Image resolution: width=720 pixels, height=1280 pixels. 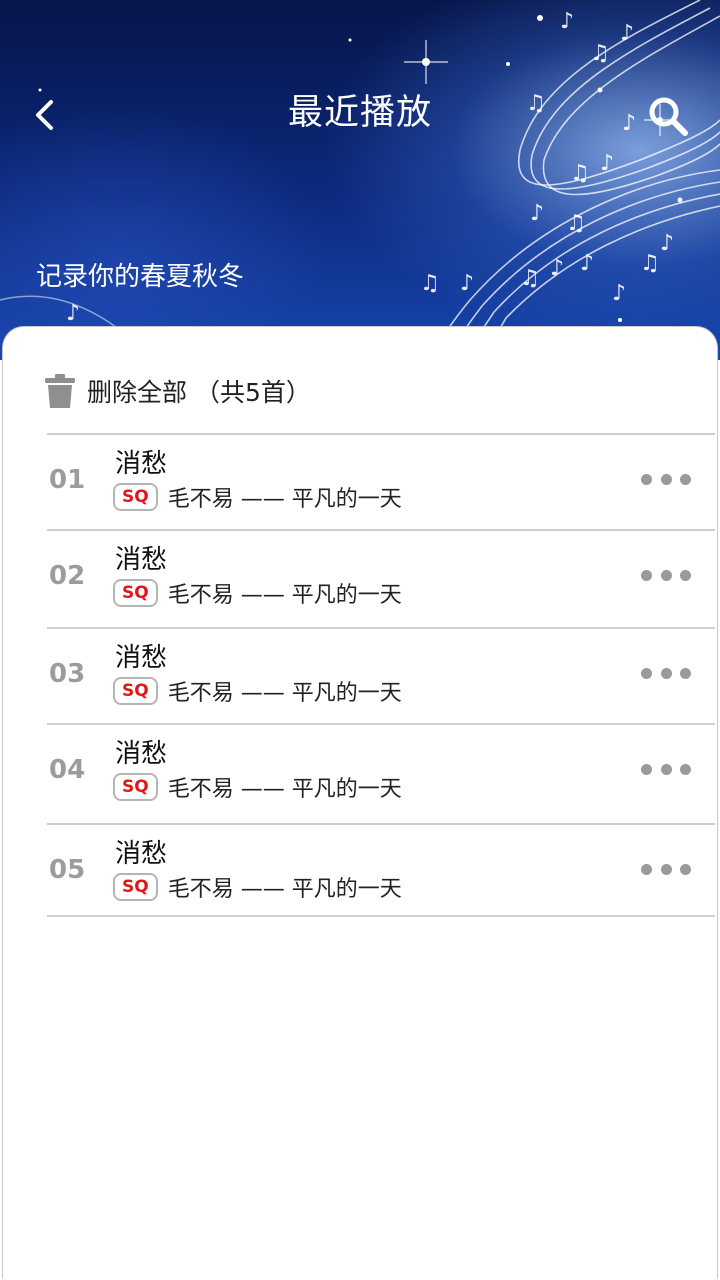 I want to click on song-index: 05, so click(x=67, y=870).